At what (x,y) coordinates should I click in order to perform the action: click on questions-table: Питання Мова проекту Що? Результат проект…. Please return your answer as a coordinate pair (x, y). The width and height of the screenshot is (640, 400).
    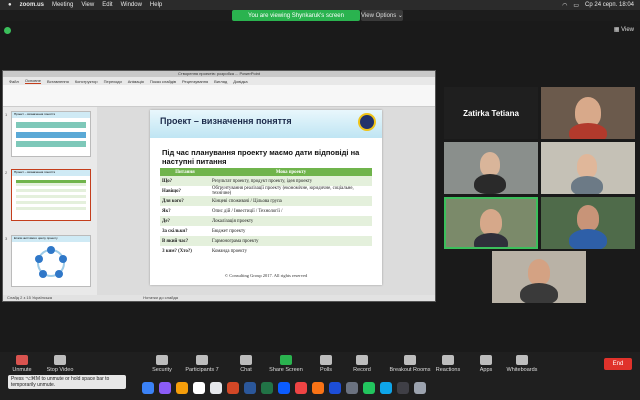
    Looking at the image, I should click on (266, 212).